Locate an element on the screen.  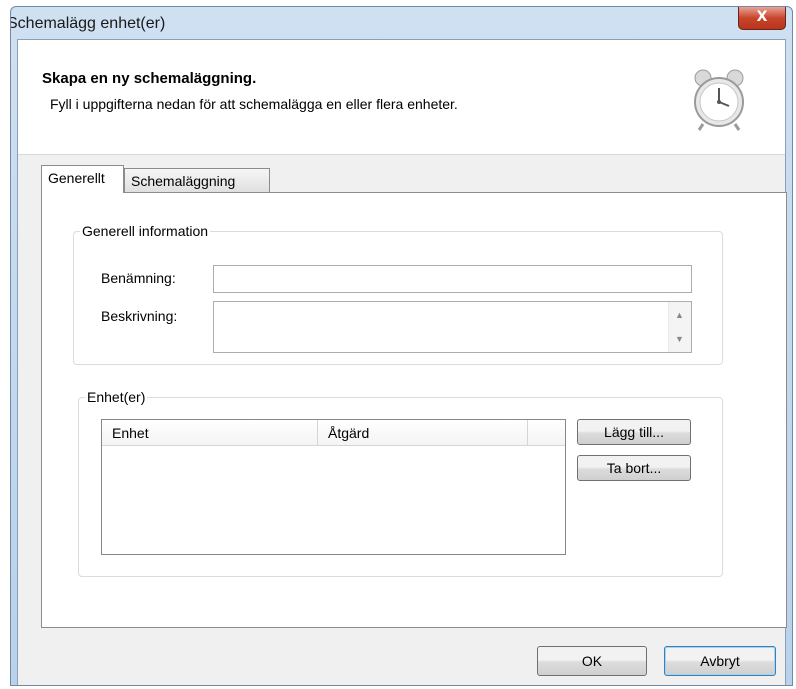
tab-generellt-label: Generellt is located at coordinates (76, 178).